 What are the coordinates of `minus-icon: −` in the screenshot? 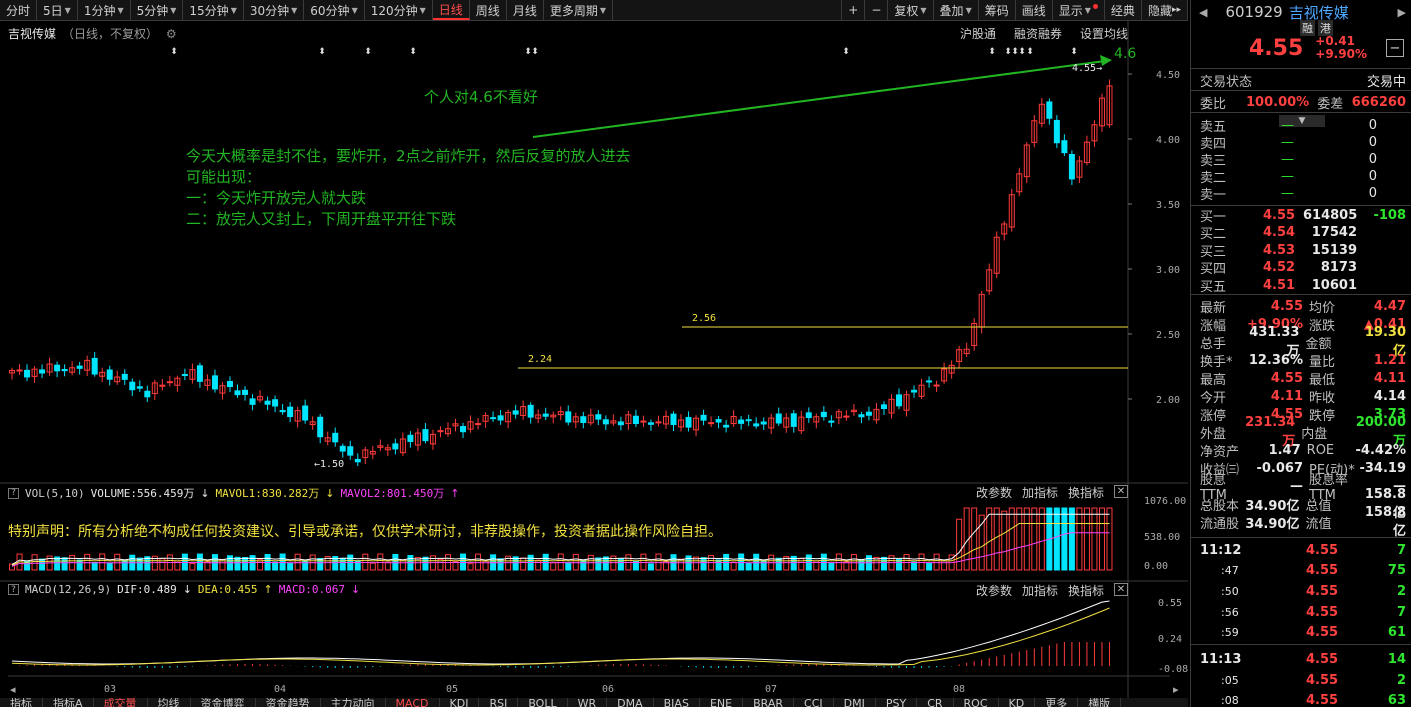 It's located at (1395, 48).